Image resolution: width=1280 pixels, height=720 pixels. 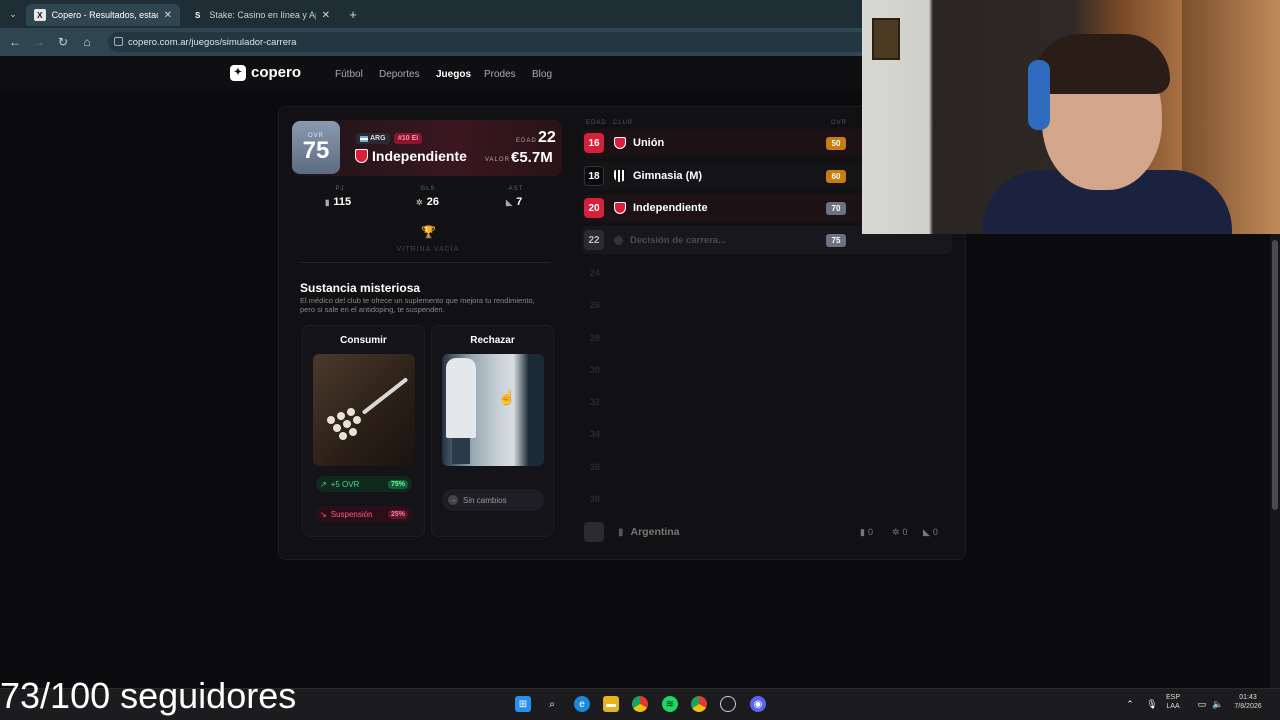 I want to click on country-tag: ARG, so click(x=373, y=138).